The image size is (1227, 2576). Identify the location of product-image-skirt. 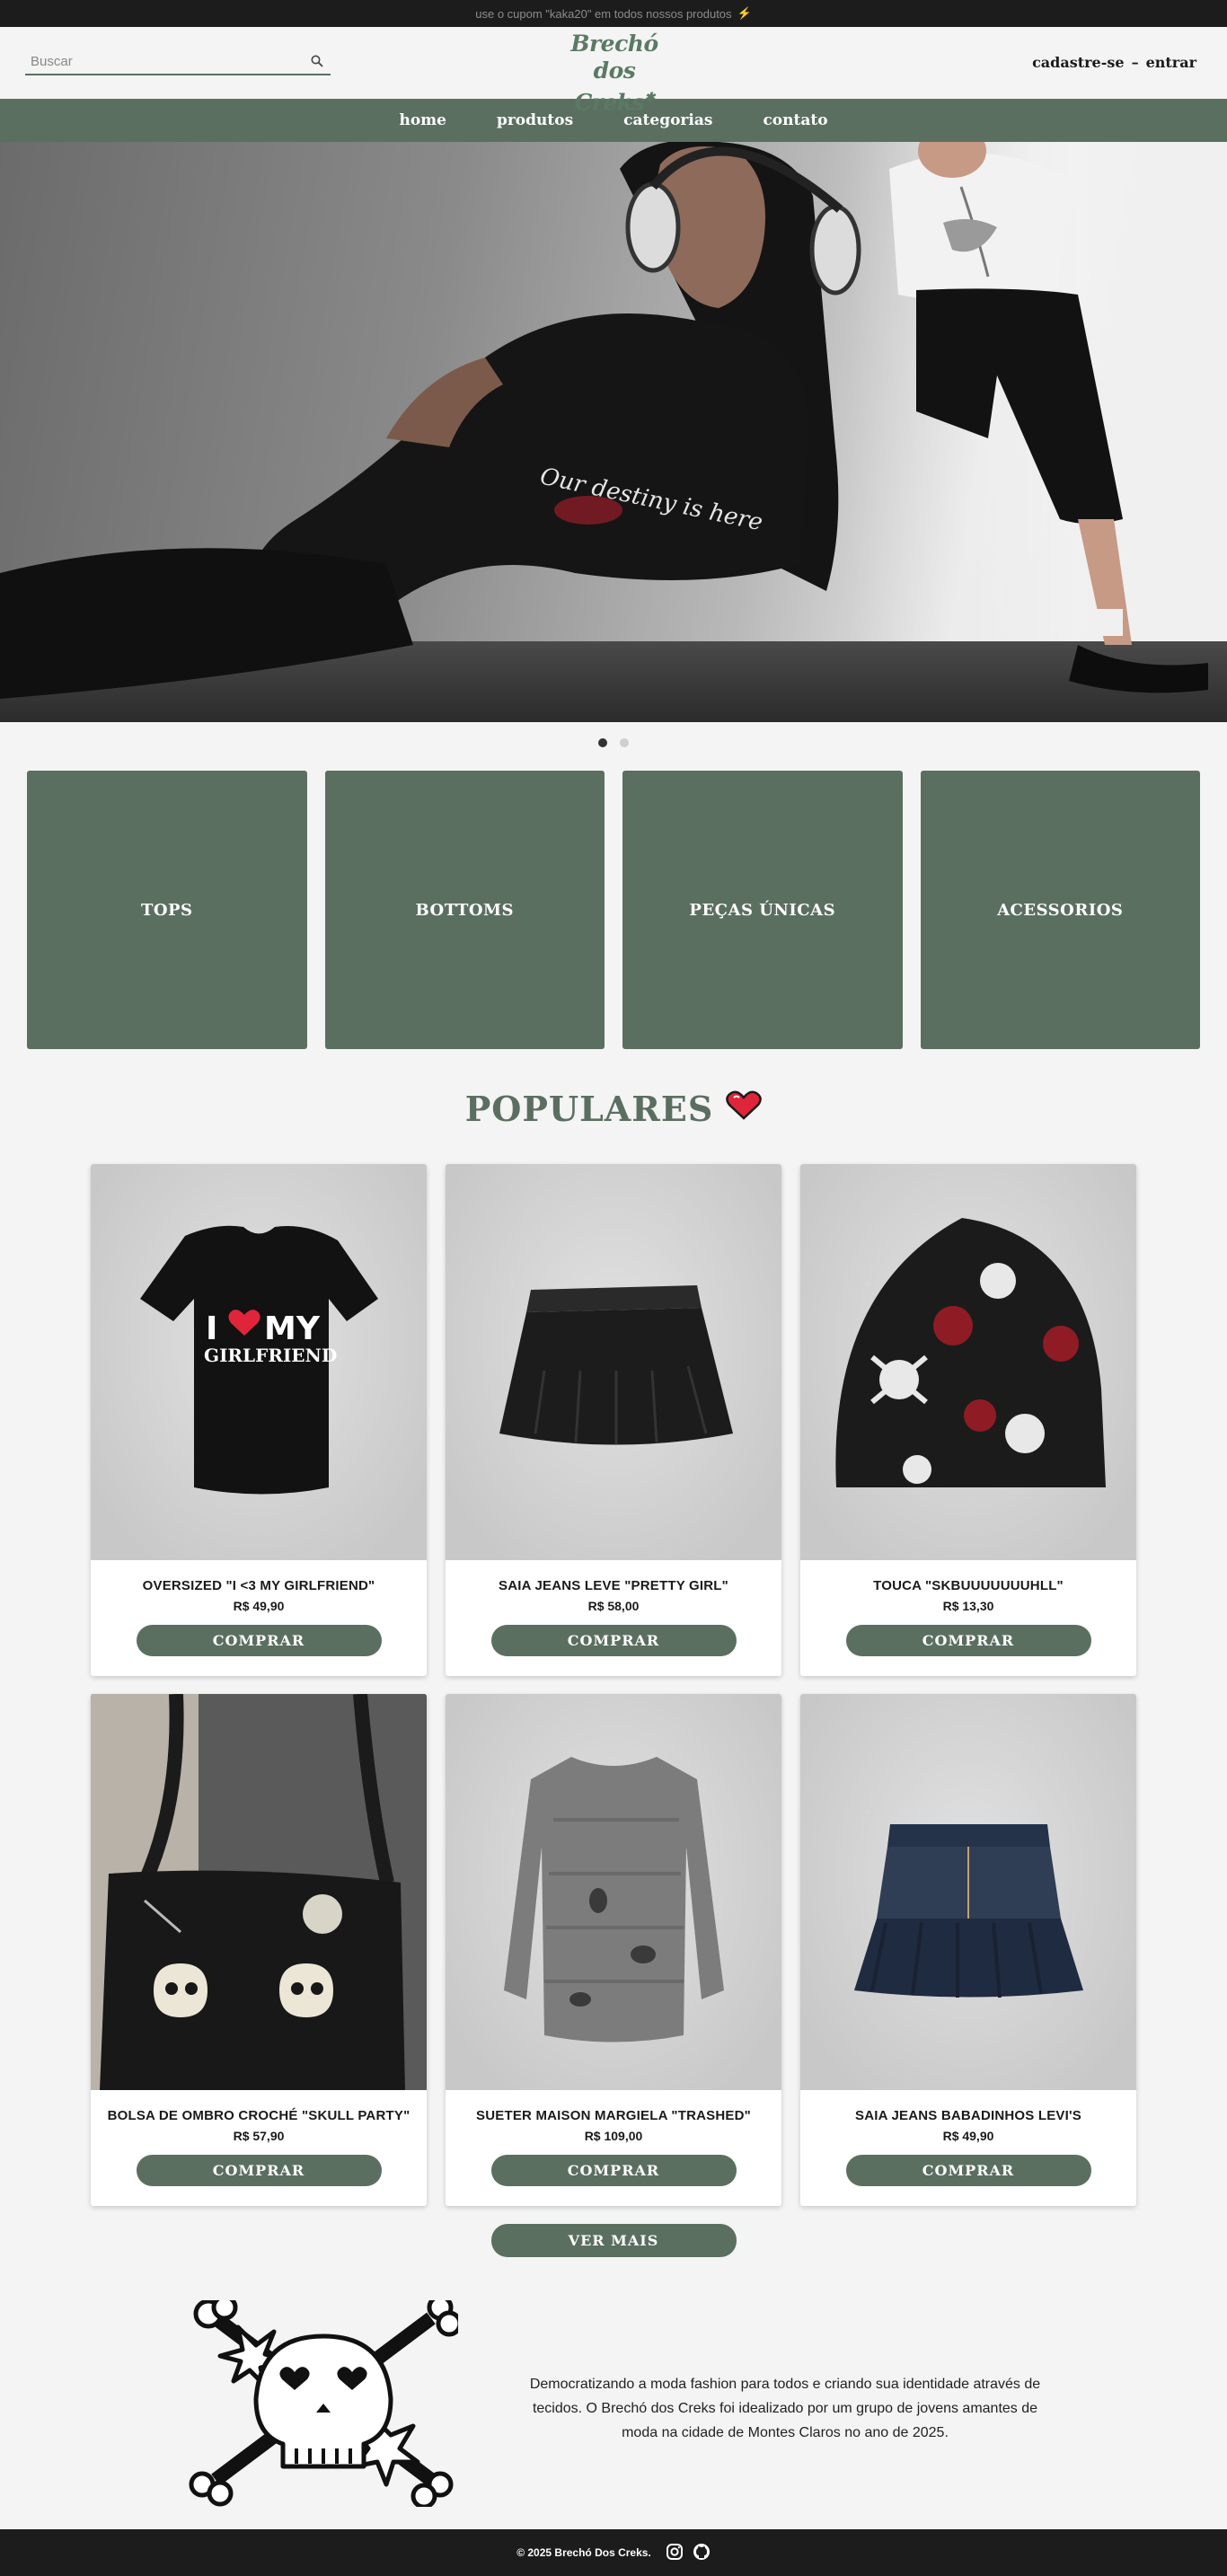
(613, 1362).